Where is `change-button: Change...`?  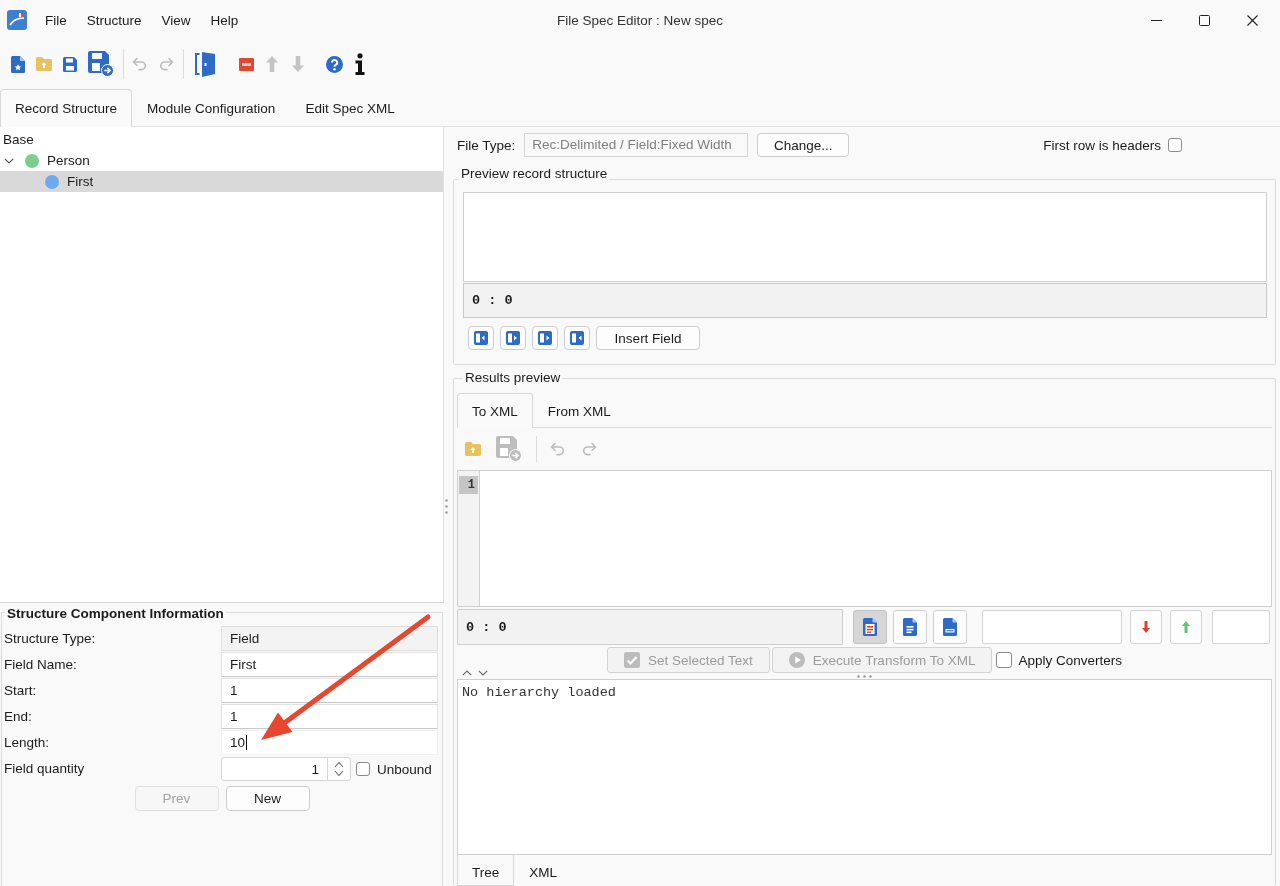
change-button: Change... is located at coordinates (803, 145).